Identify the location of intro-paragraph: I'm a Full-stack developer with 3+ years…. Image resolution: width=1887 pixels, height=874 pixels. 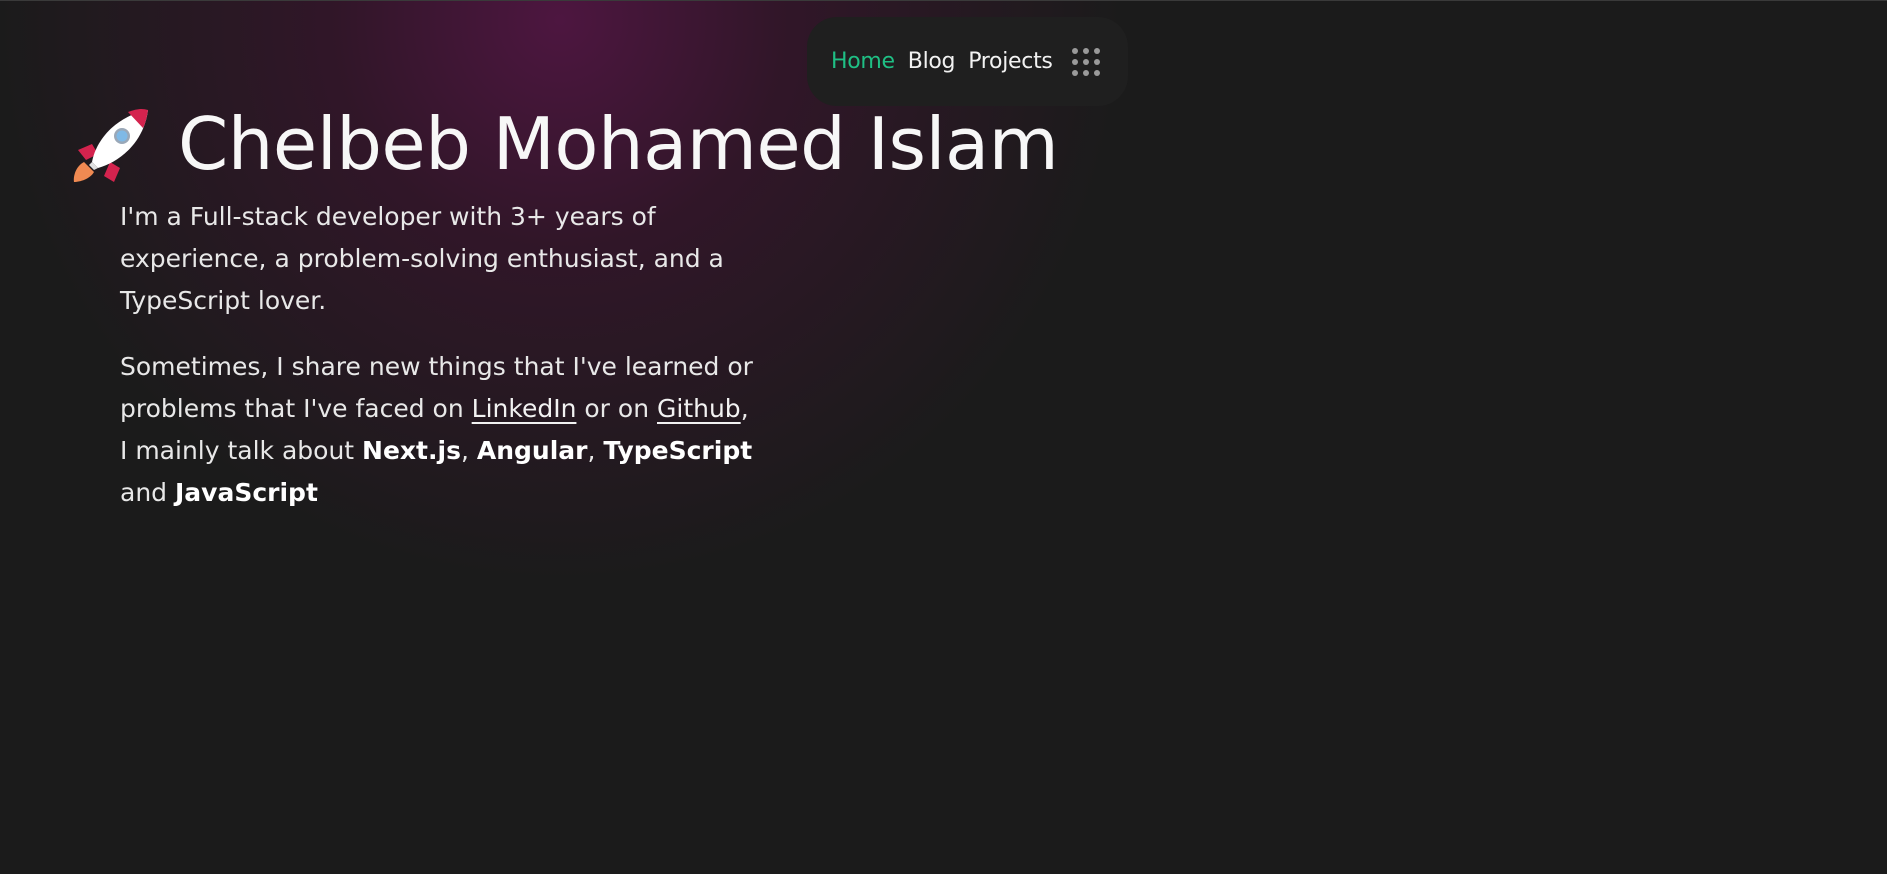
(422, 258).